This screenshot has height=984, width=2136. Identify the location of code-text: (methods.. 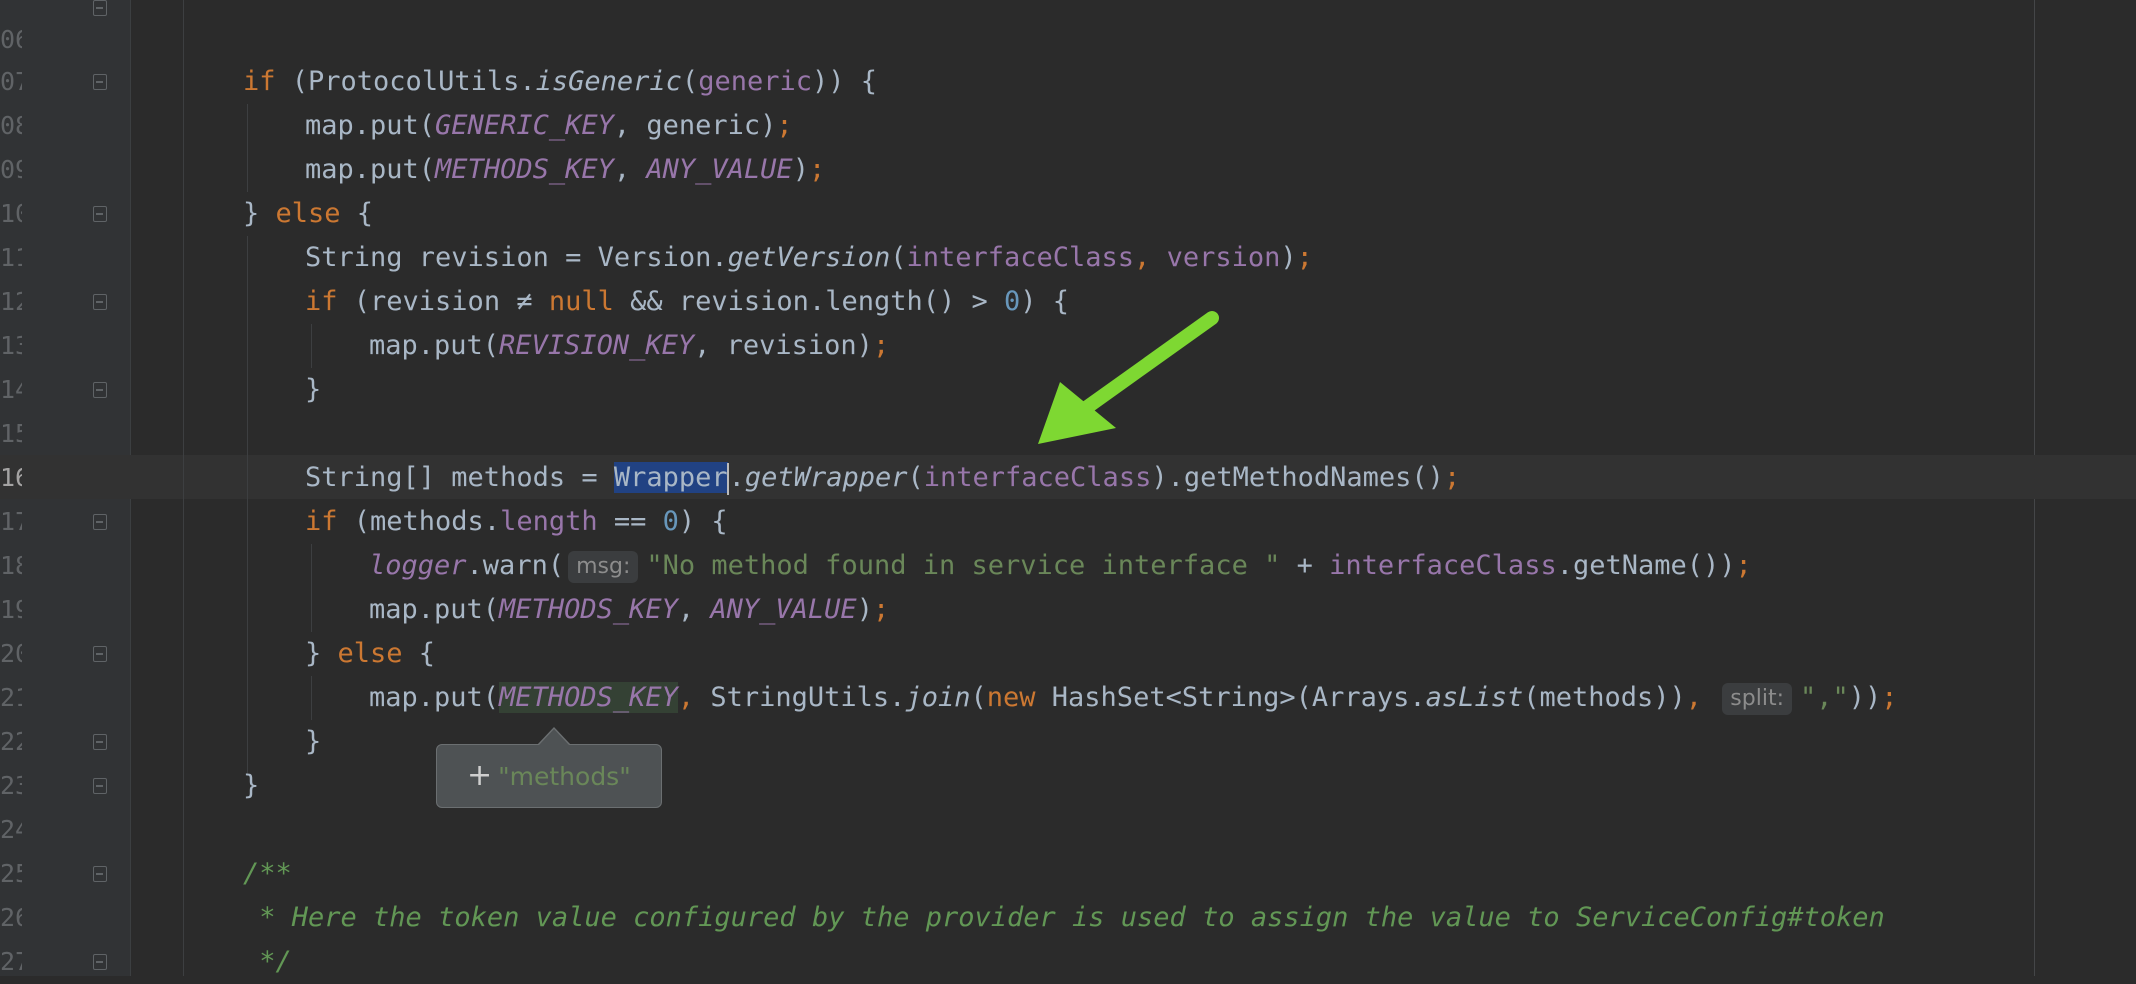
(419, 521).